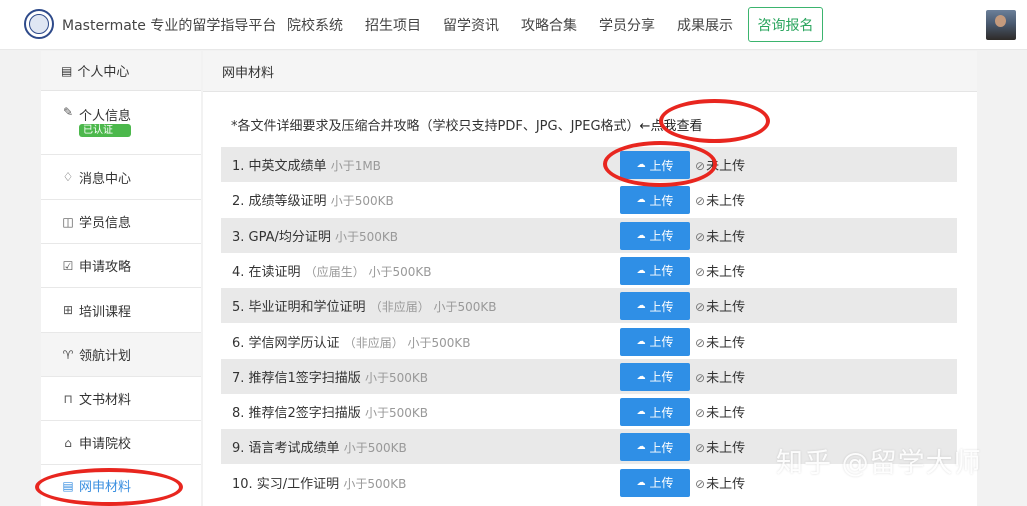  Describe the element at coordinates (105, 356) in the screenshot. I see `sidebar-item-label: 领航计划` at that location.